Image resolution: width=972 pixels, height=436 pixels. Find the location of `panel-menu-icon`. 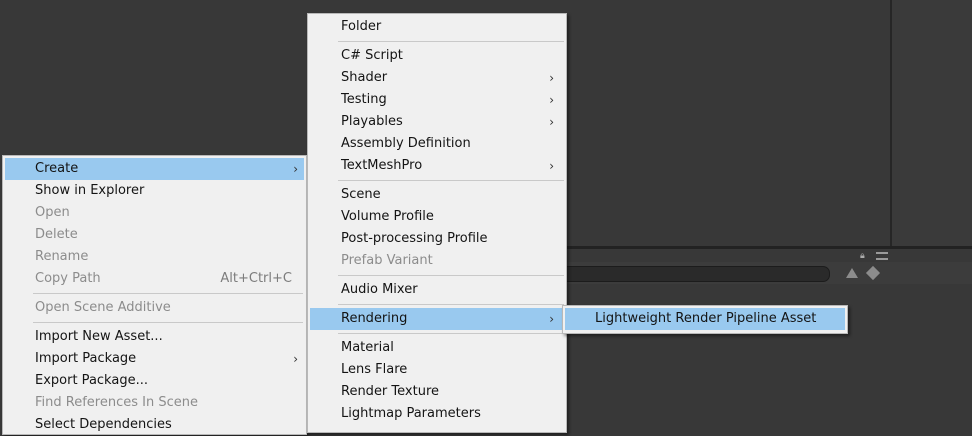

panel-menu-icon is located at coordinates (882, 256).